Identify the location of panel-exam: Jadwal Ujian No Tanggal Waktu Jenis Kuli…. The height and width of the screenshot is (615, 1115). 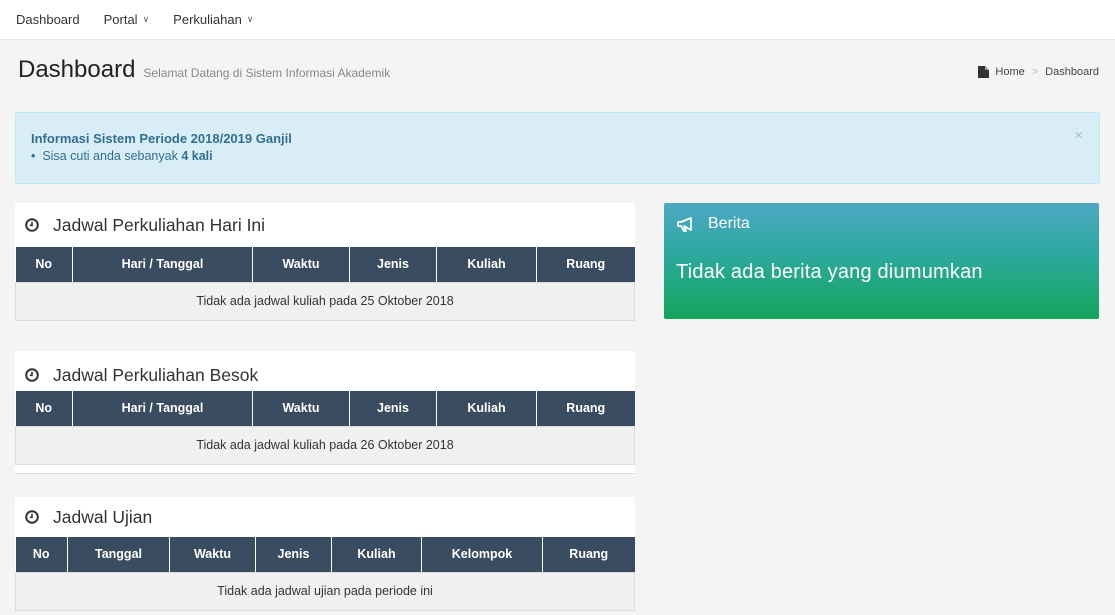
(325, 554).